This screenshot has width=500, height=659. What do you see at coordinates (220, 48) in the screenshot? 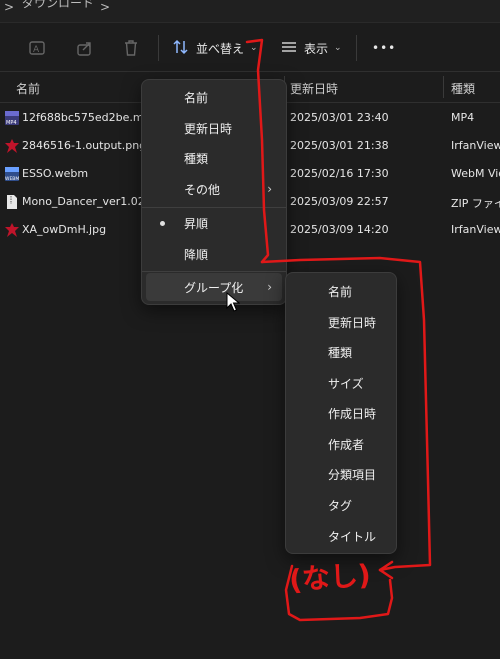
I see `sort-label: 並べ替え` at bounding box center [220, 48].